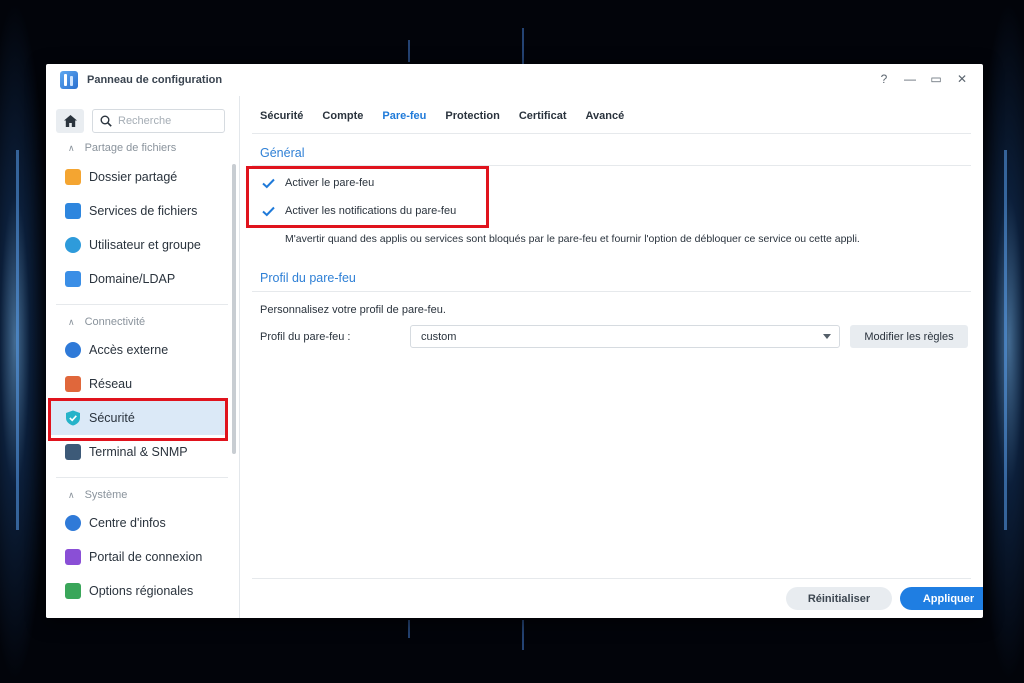  I want to click on firewall-profile-section-title: Profil du pare-feu, so click(308, 278).